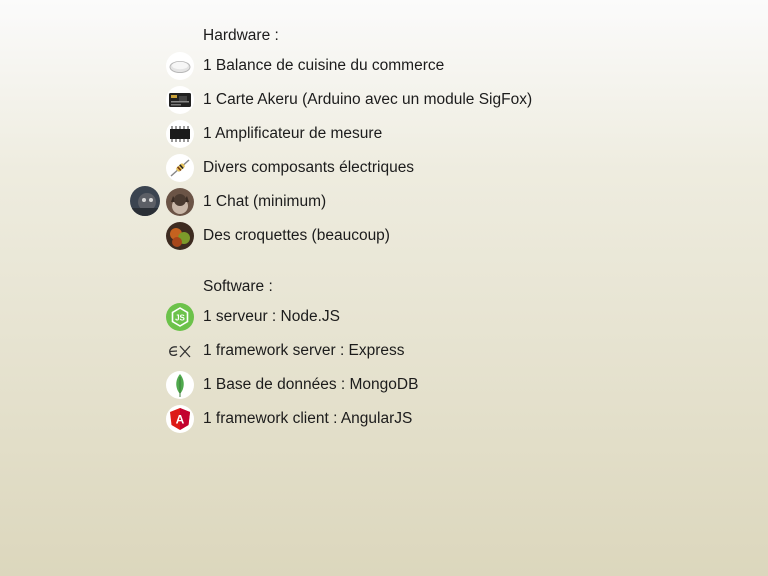  I want to click on kitchen-scale-icon, so click(180, 66).